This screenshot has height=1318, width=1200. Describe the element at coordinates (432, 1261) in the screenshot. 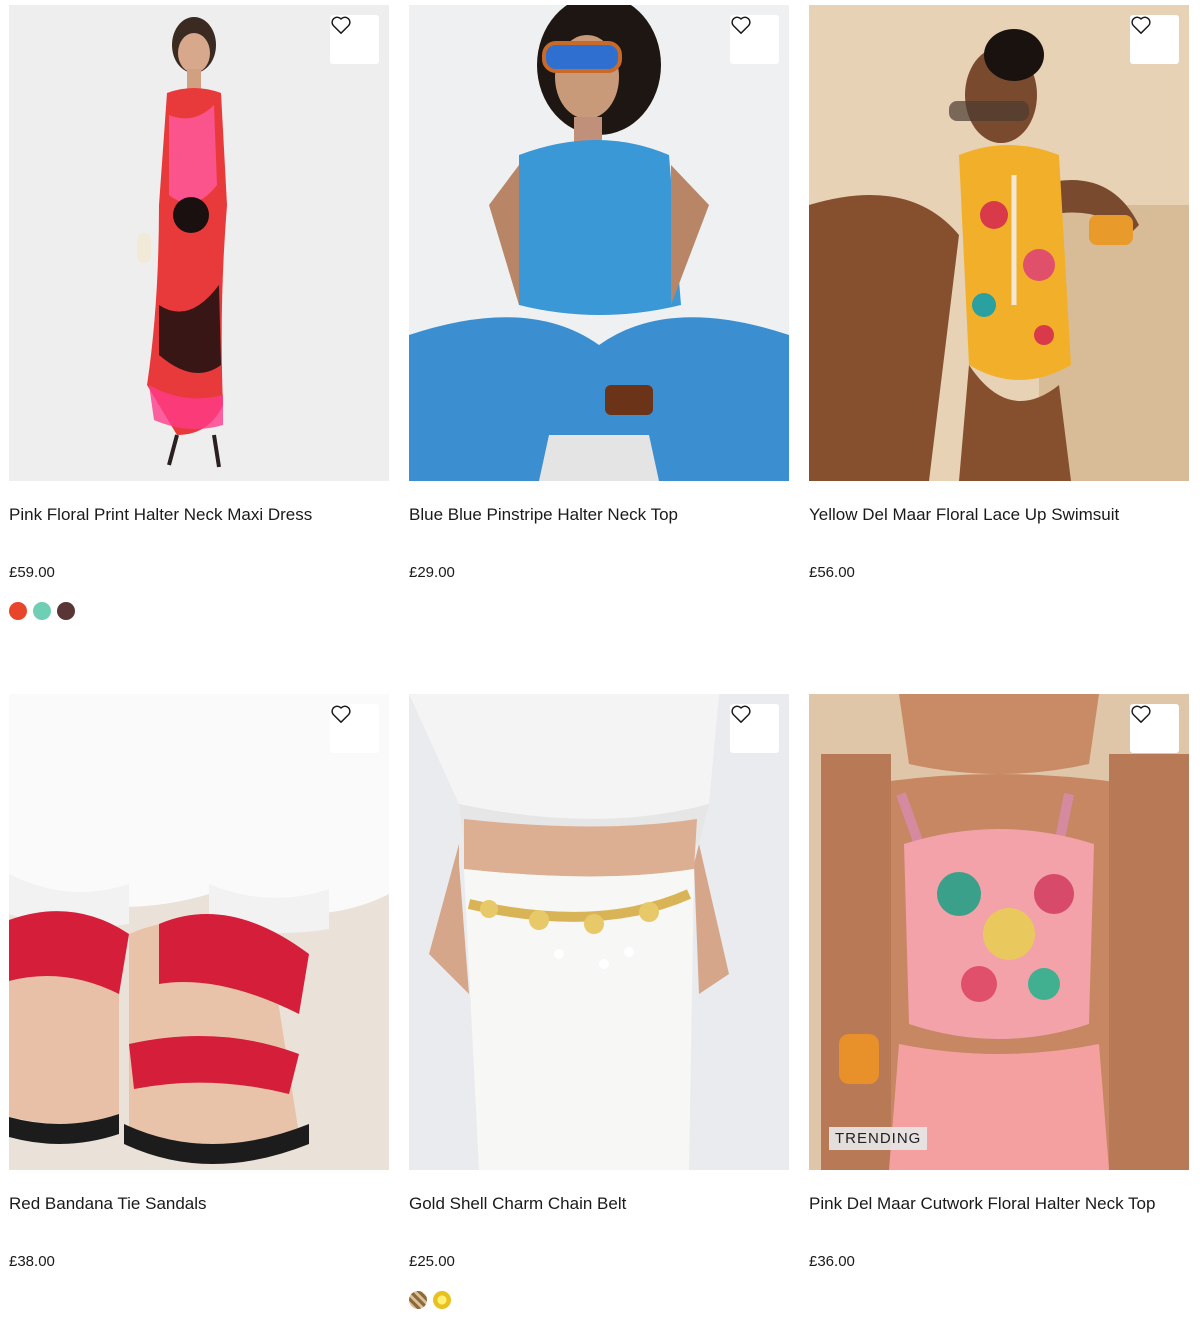

I see `product-price: £25.00` at that location.